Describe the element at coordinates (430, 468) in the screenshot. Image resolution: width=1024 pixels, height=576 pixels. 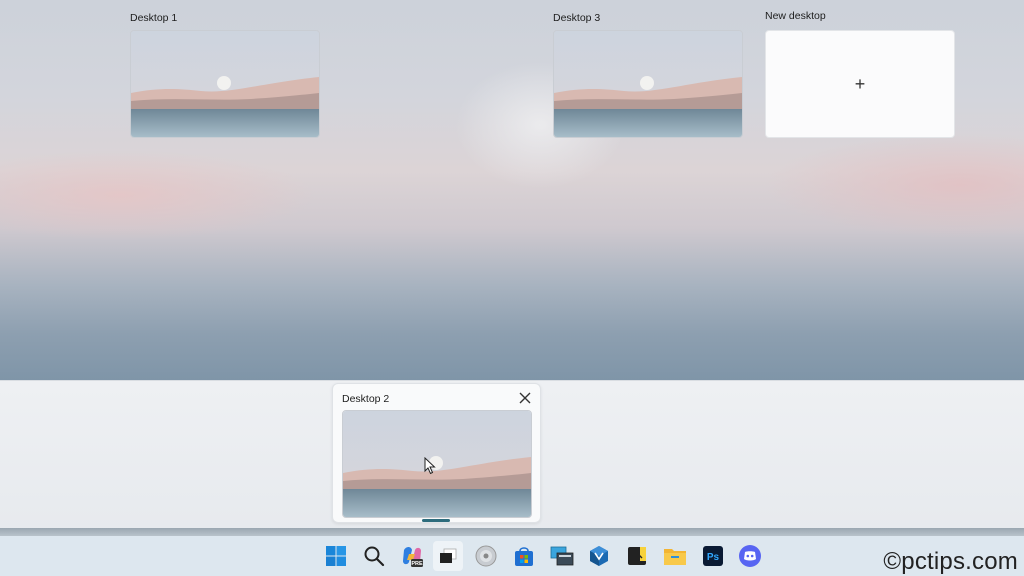
I see `mouse-cursor-icon` at that location.